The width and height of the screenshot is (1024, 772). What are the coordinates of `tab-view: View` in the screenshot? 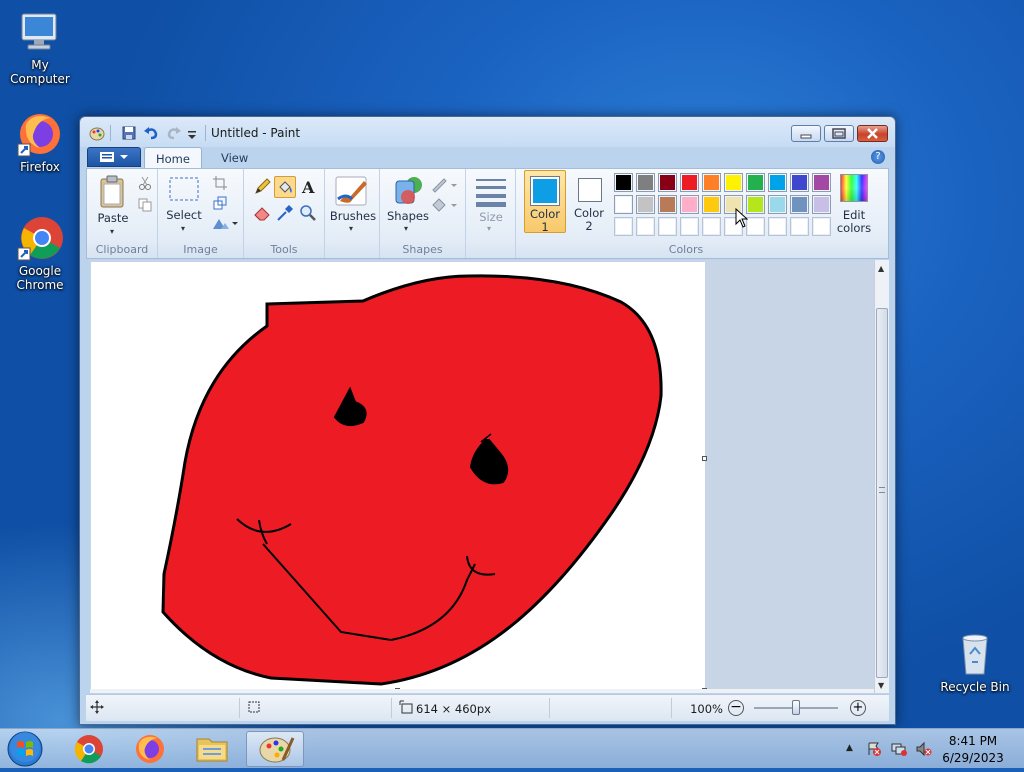 It's located at (234, 158).